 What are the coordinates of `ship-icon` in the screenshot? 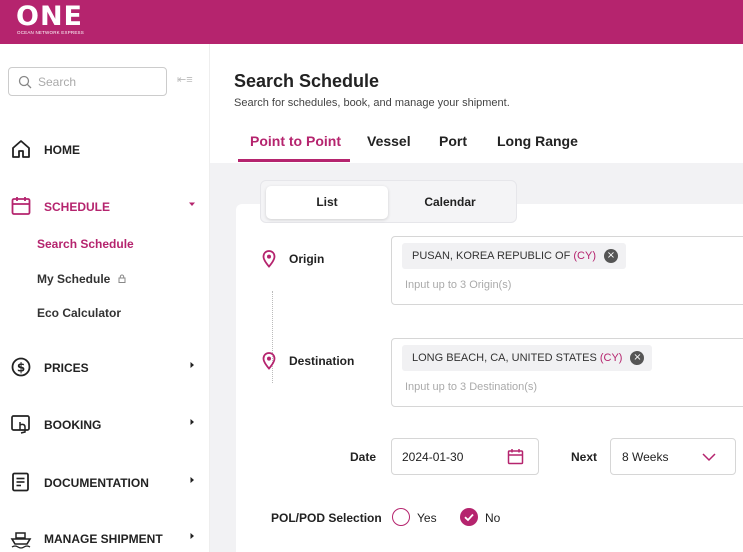 It's located at (21, 540).